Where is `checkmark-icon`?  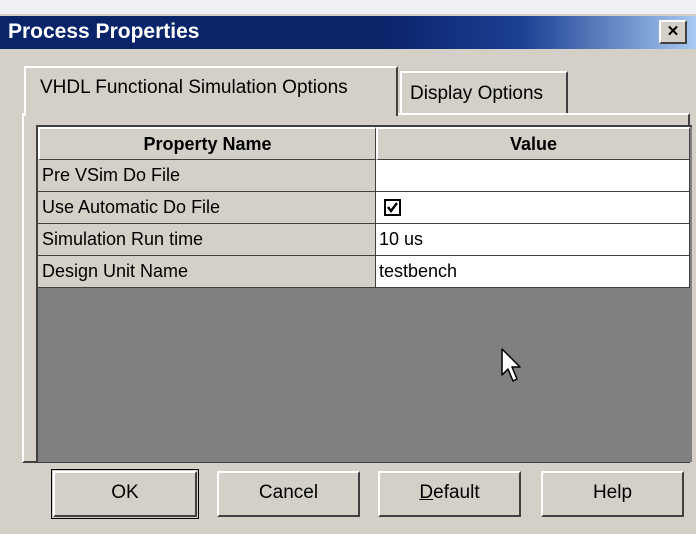
checkmark-icon is located at coordinates (392, 207).